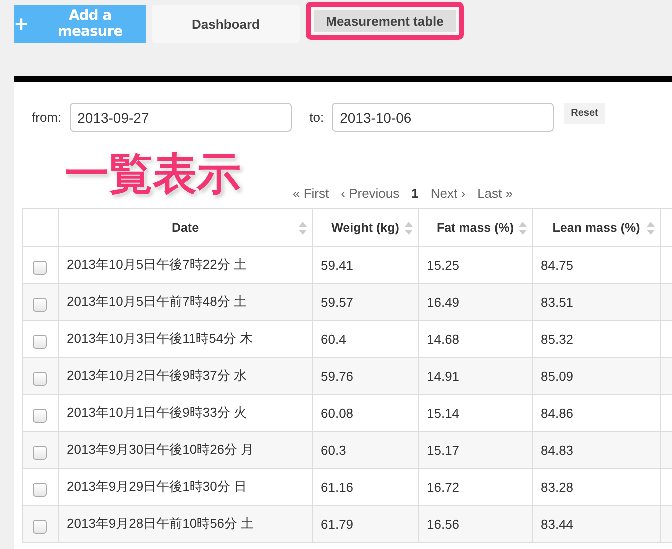  Describe the element at coordinates (443, 450) in the screenshot. I see `table-cell: 15.17` at that location.